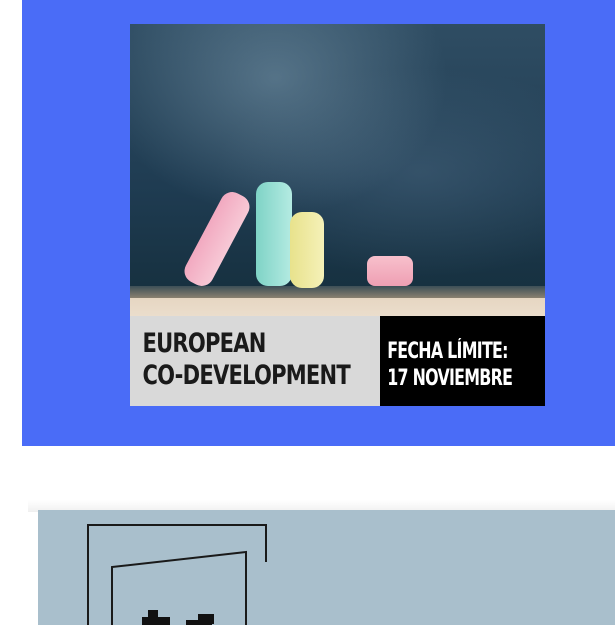 This screenshot has width=615, height=625. What do you see at coordinates (450, 378) in the screenshot?
I see `deadline-line2: 17 NOVIEMBRE` at bounding box center [450, 378].